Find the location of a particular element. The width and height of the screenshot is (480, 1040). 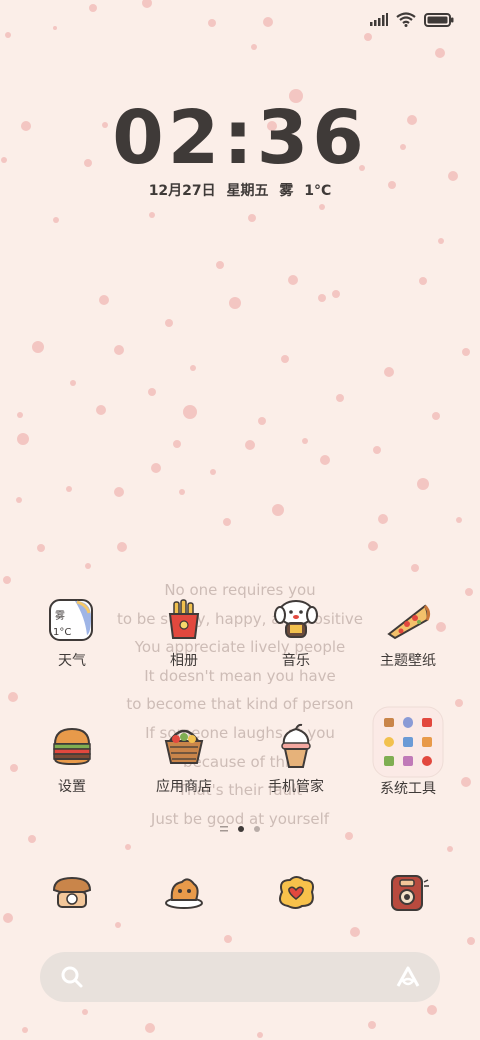

security-icon is located at coordinates (296, 746).